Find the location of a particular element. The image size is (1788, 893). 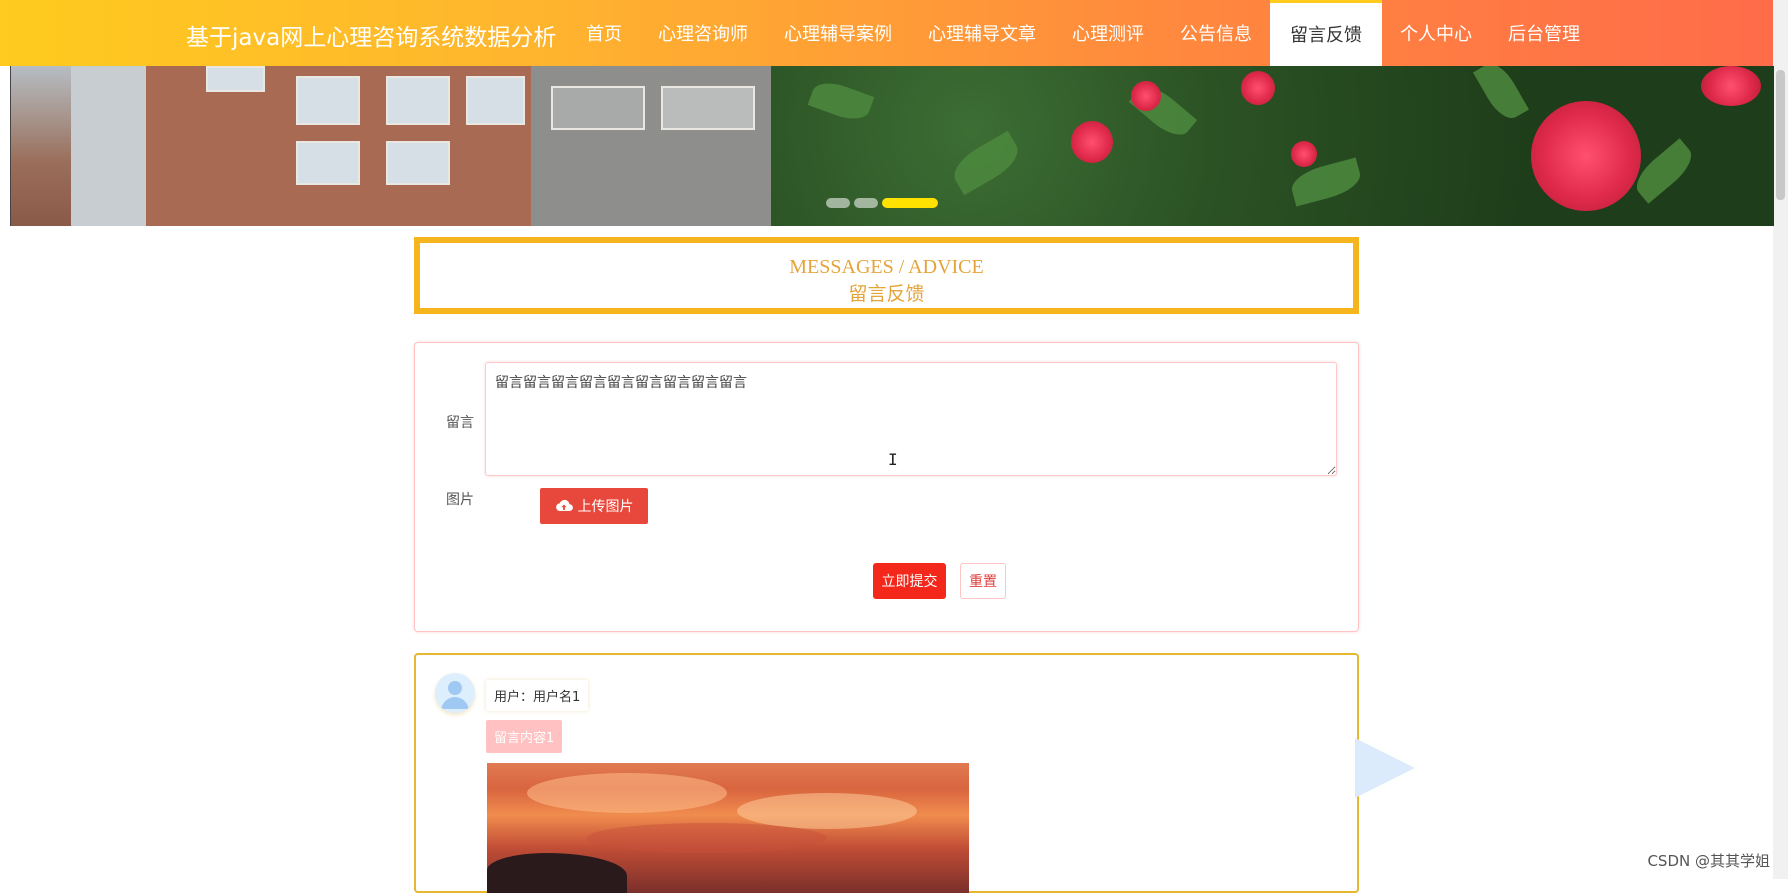

image-label: 图片 is located at coordinates (460, 500).